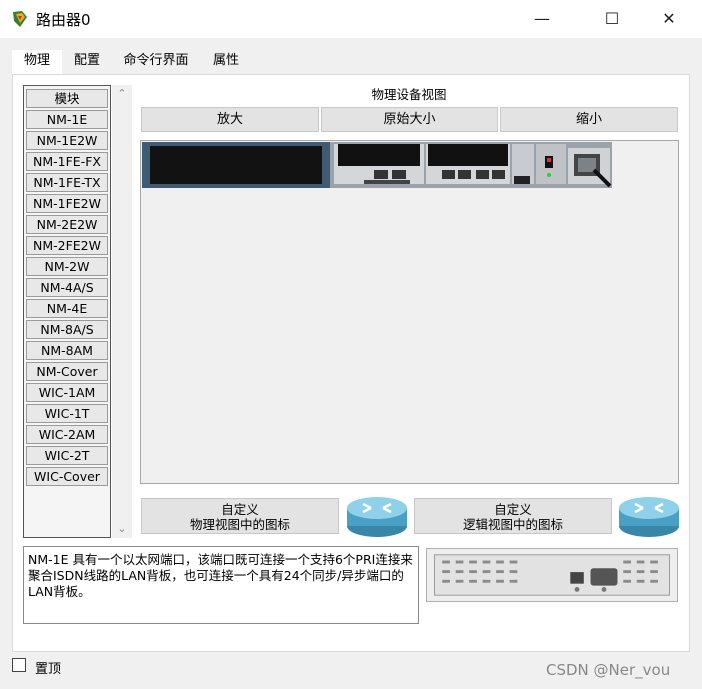  Describe the element at coordinates (409, 94) in the screenshot. I see `physical-view-title: 物理设备视图` at that location.